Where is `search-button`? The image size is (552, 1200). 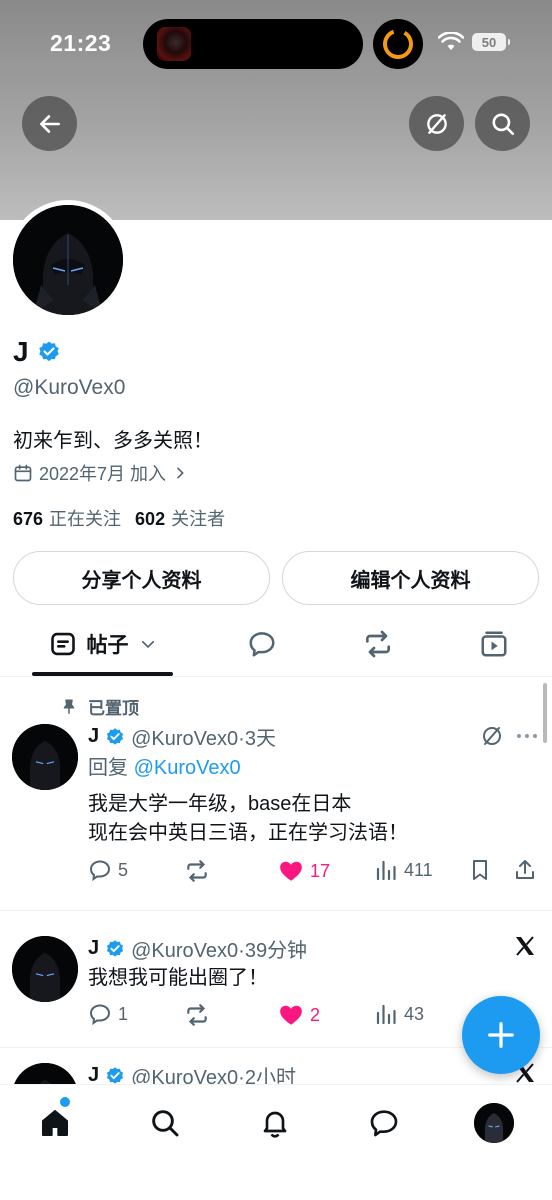 search-button is located at coordinates (502, 123).